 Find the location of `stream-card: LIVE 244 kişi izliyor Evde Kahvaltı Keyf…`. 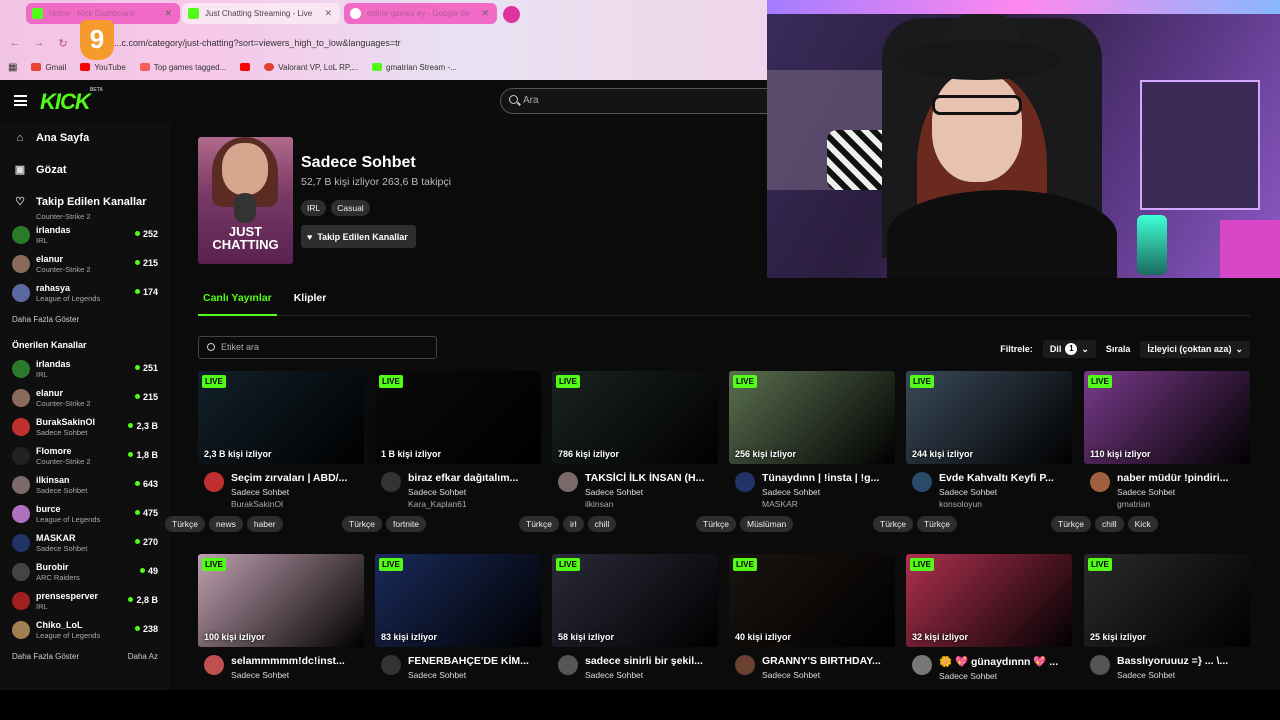

stream-card: LIVE 244 kişi izliyor Evde Kahvaltı Keyf… is located at coordinates (972, 452).